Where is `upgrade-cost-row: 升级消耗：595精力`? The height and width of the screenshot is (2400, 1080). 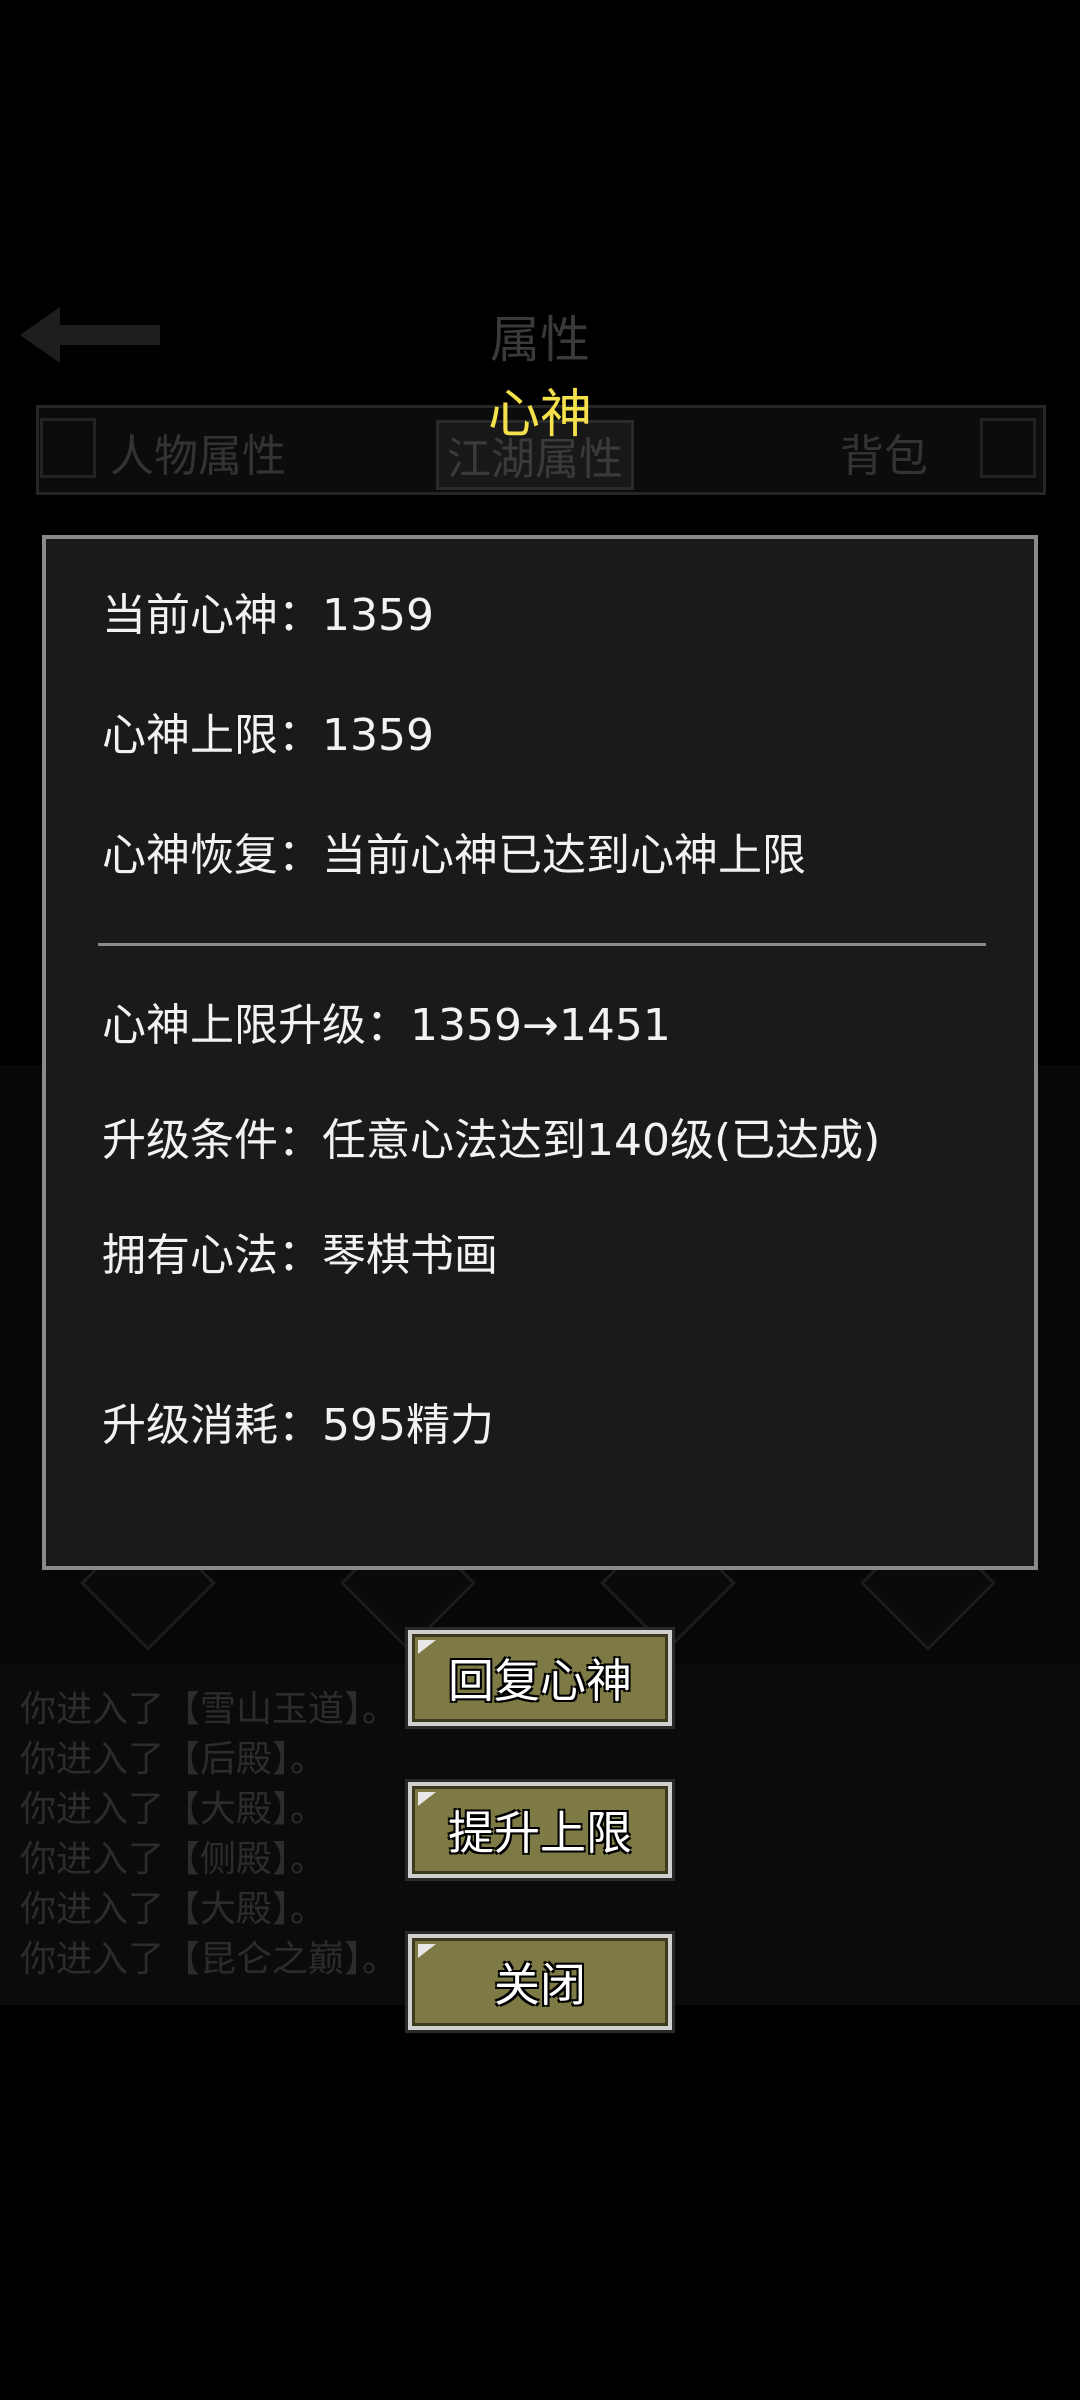 upgrade-cost-row: 升级消耗：595精力 is located at coordinates (298, 1421).